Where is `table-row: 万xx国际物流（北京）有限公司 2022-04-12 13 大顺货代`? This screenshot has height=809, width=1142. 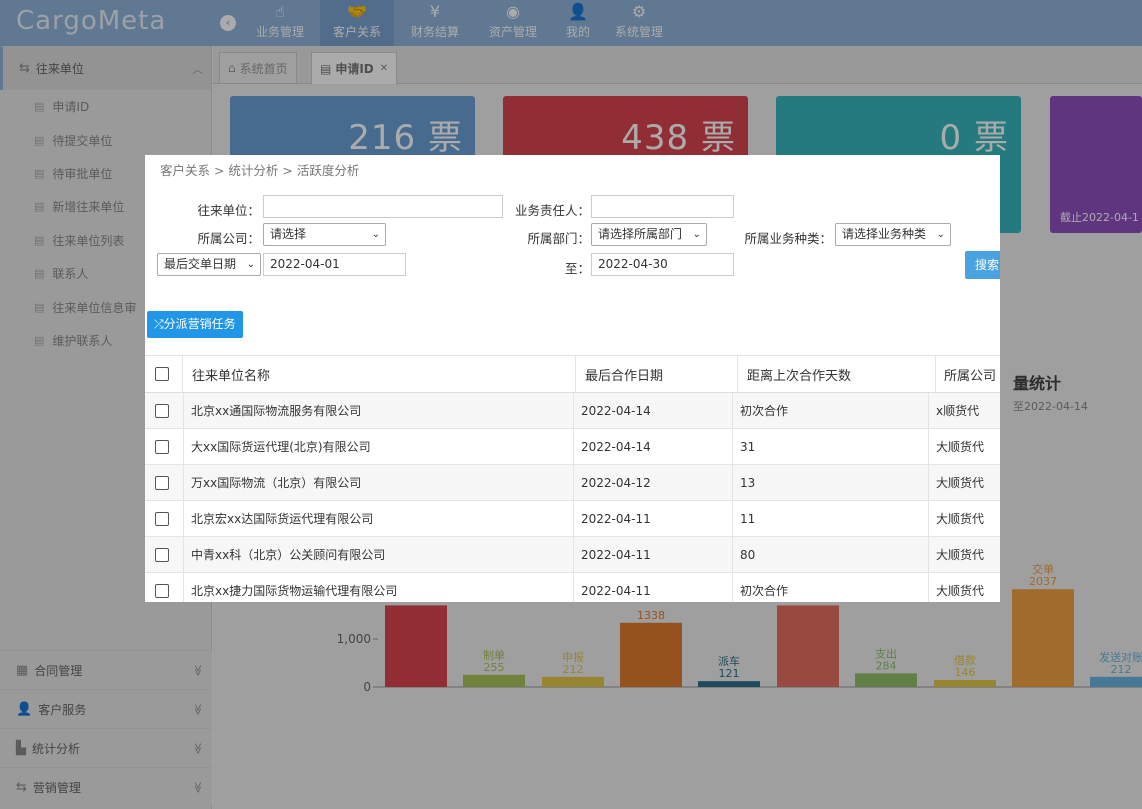
table-row: 万xx国际物流（北京）有限公司 2022-04-12 13 大顺货代 is located at coordinates (572, 483).